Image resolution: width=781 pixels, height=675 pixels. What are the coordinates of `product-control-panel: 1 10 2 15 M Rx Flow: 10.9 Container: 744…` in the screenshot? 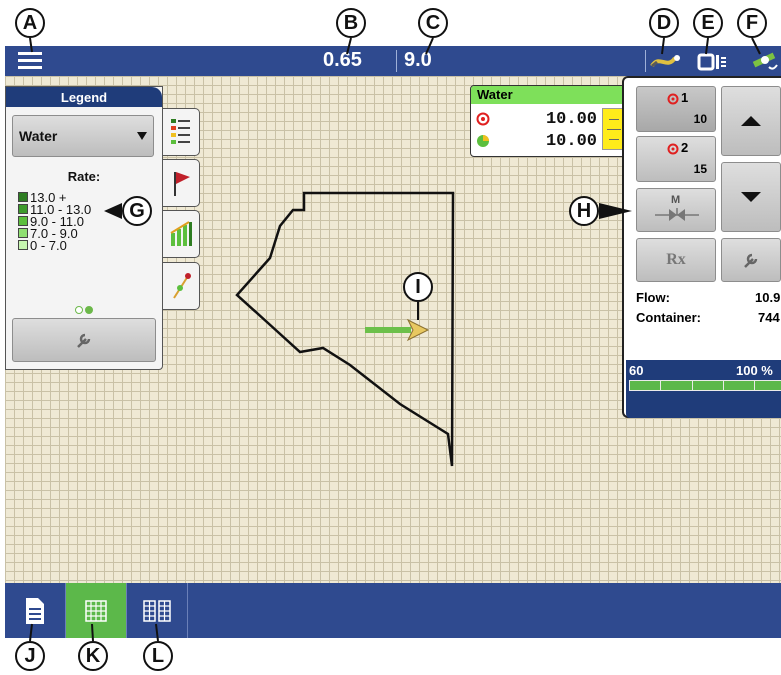 It's located at (701, 247).